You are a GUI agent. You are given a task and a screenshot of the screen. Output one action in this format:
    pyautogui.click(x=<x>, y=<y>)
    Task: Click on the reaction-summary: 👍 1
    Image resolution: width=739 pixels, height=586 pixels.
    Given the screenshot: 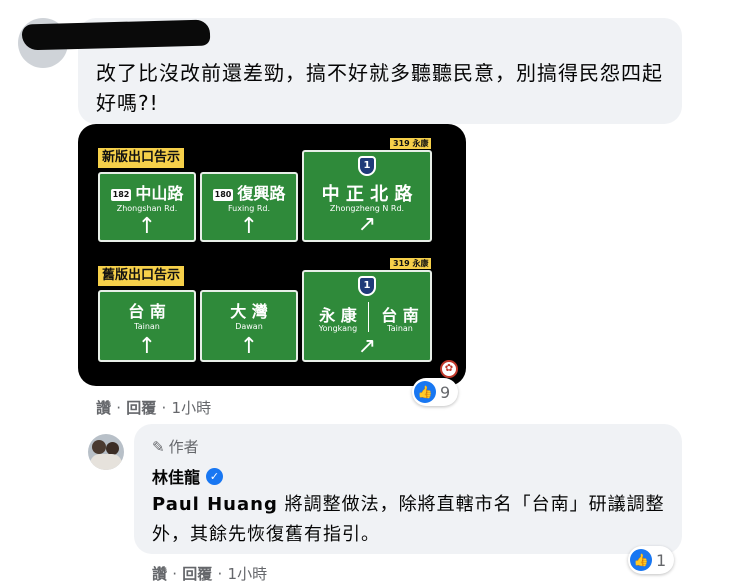 What is the action you would take?
    pyautogui.click(x=651, y=560)
    